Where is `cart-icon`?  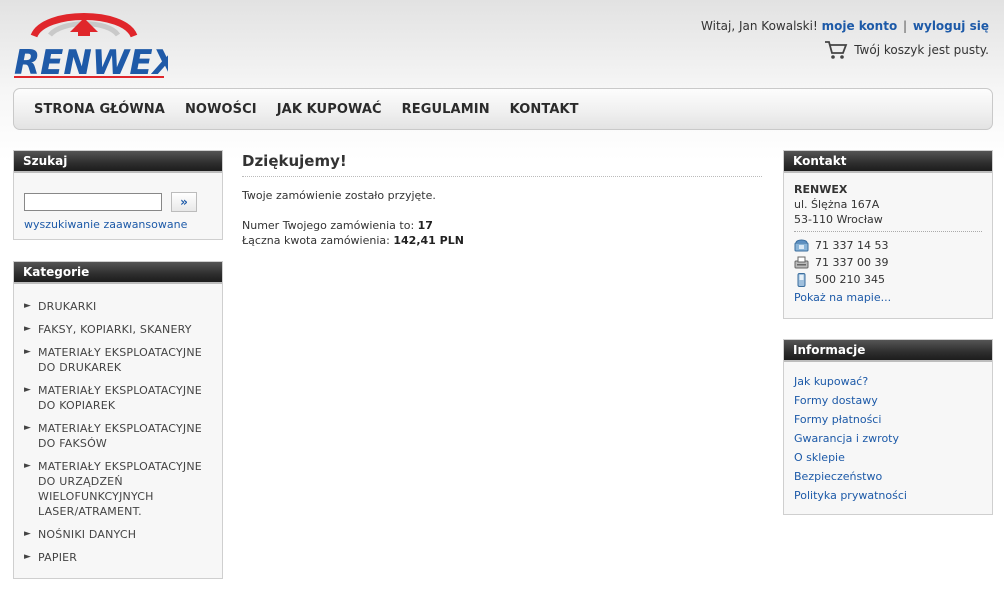
cart-icon is located at coordinates (836, 50).